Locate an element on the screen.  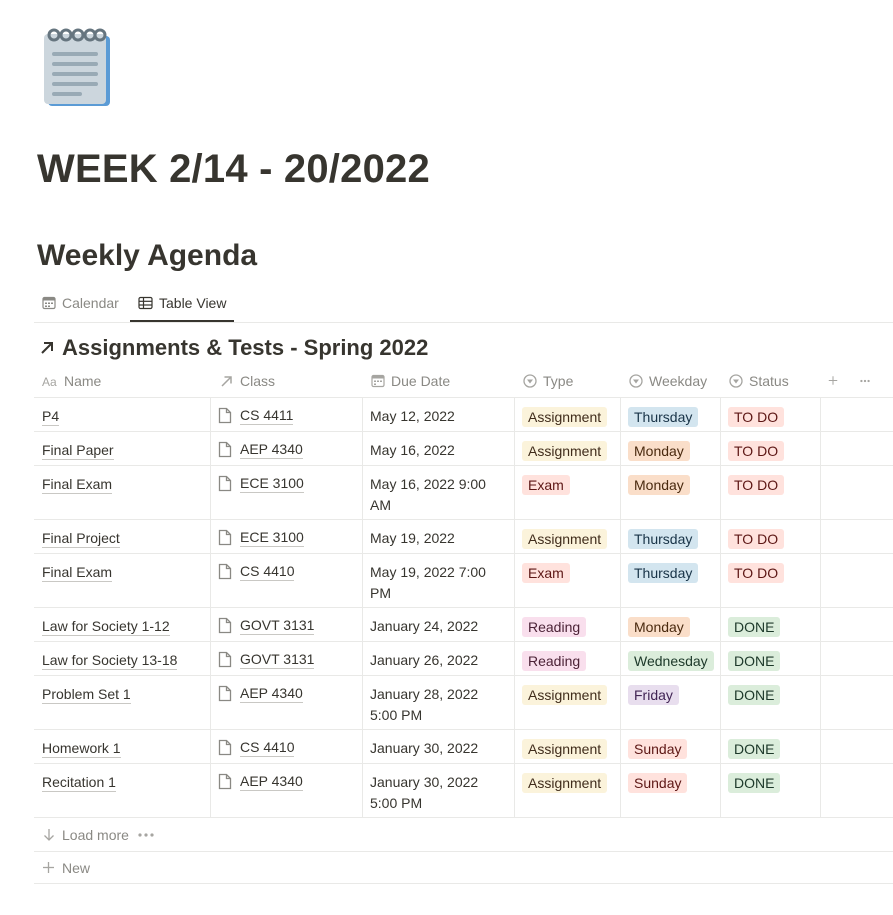
class-cell: CS 4411 is located at coordinates (286, 414).